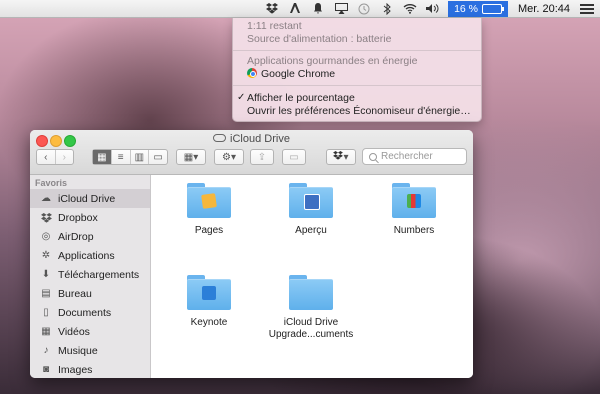 The height and width of the screenshot is (394, 600). I want to click on folder-label: Numbers, so click(414, 230).